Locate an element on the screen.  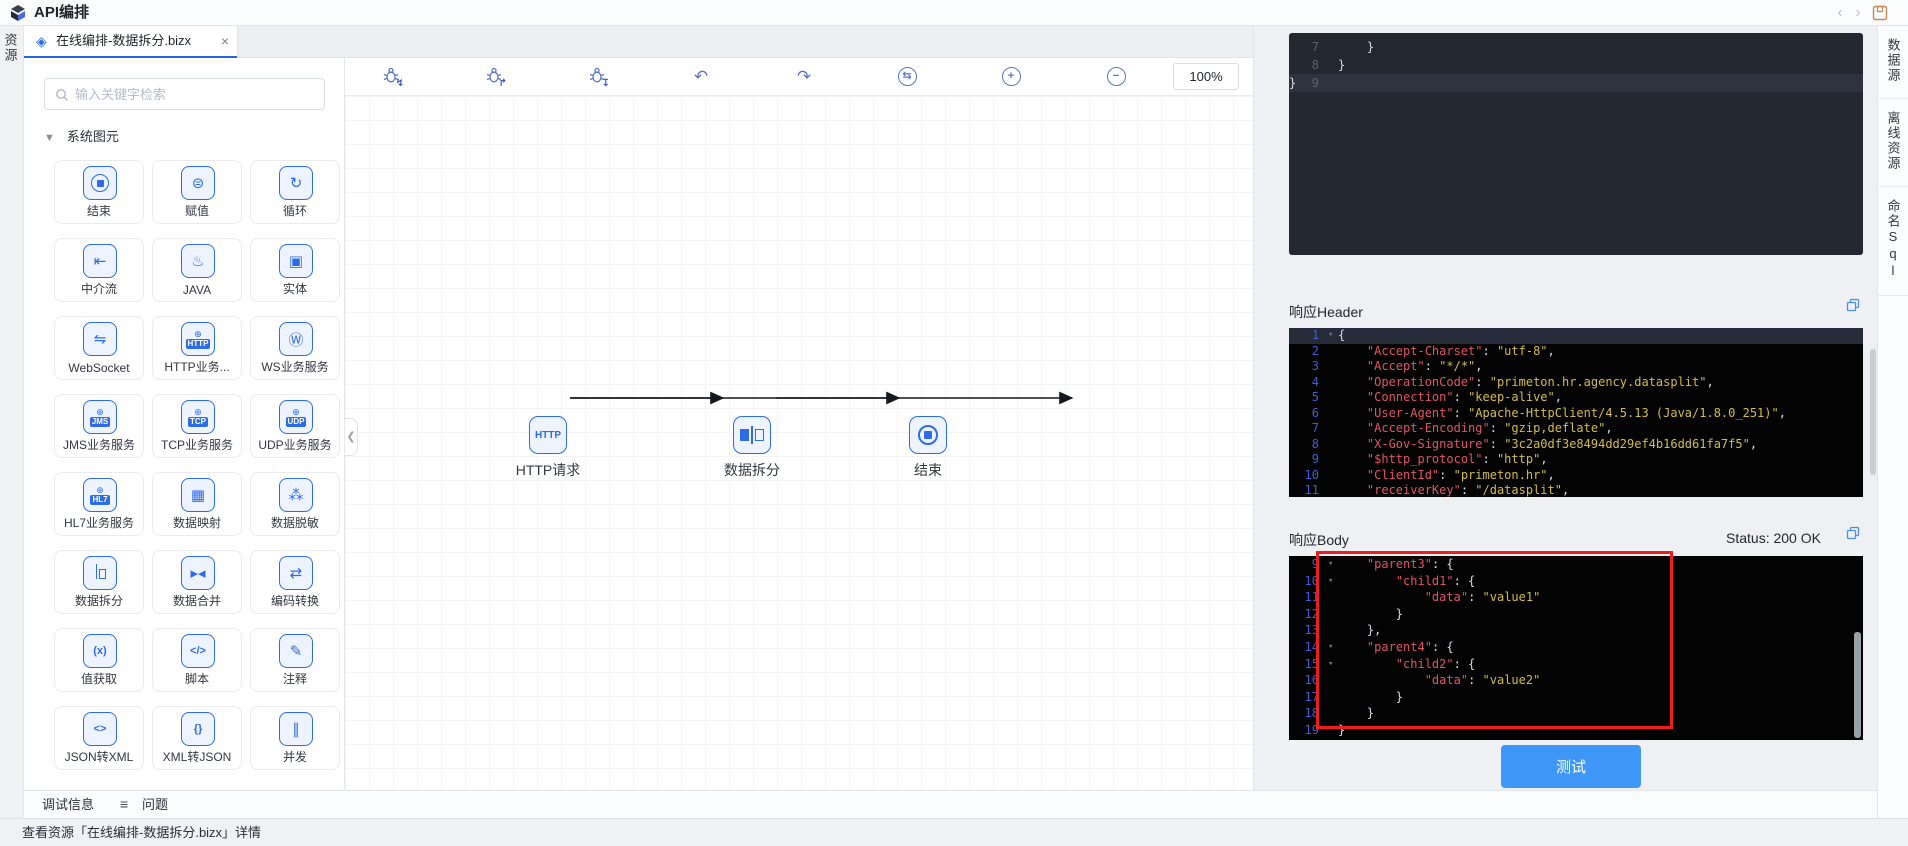
line-number: 7 is located at coordinates (1315, 47).